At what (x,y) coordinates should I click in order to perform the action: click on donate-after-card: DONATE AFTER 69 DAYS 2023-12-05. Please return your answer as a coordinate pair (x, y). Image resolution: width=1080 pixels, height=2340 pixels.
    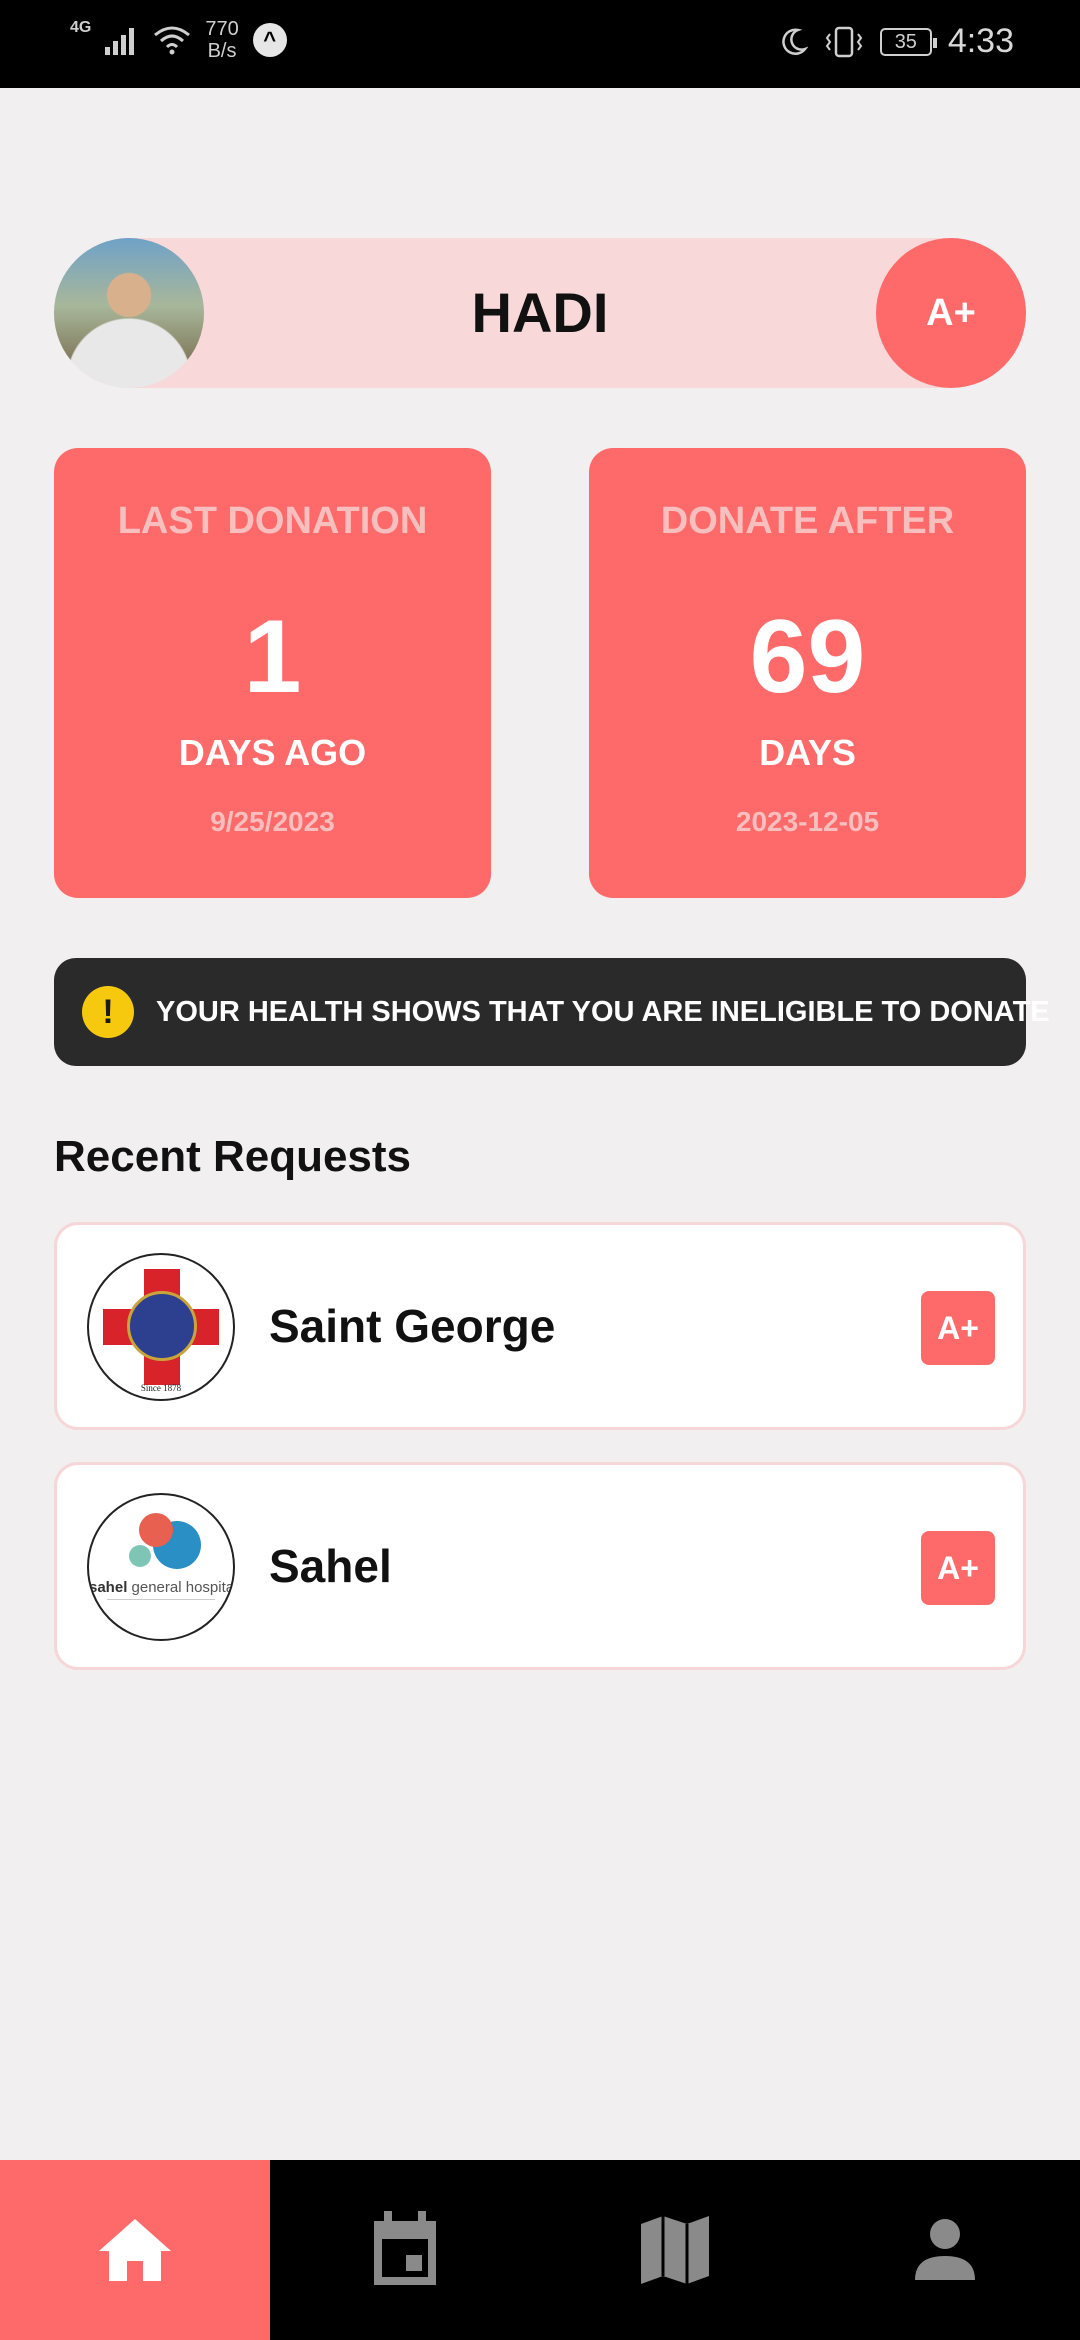
    Looking at the image, I should click on (807, 673).